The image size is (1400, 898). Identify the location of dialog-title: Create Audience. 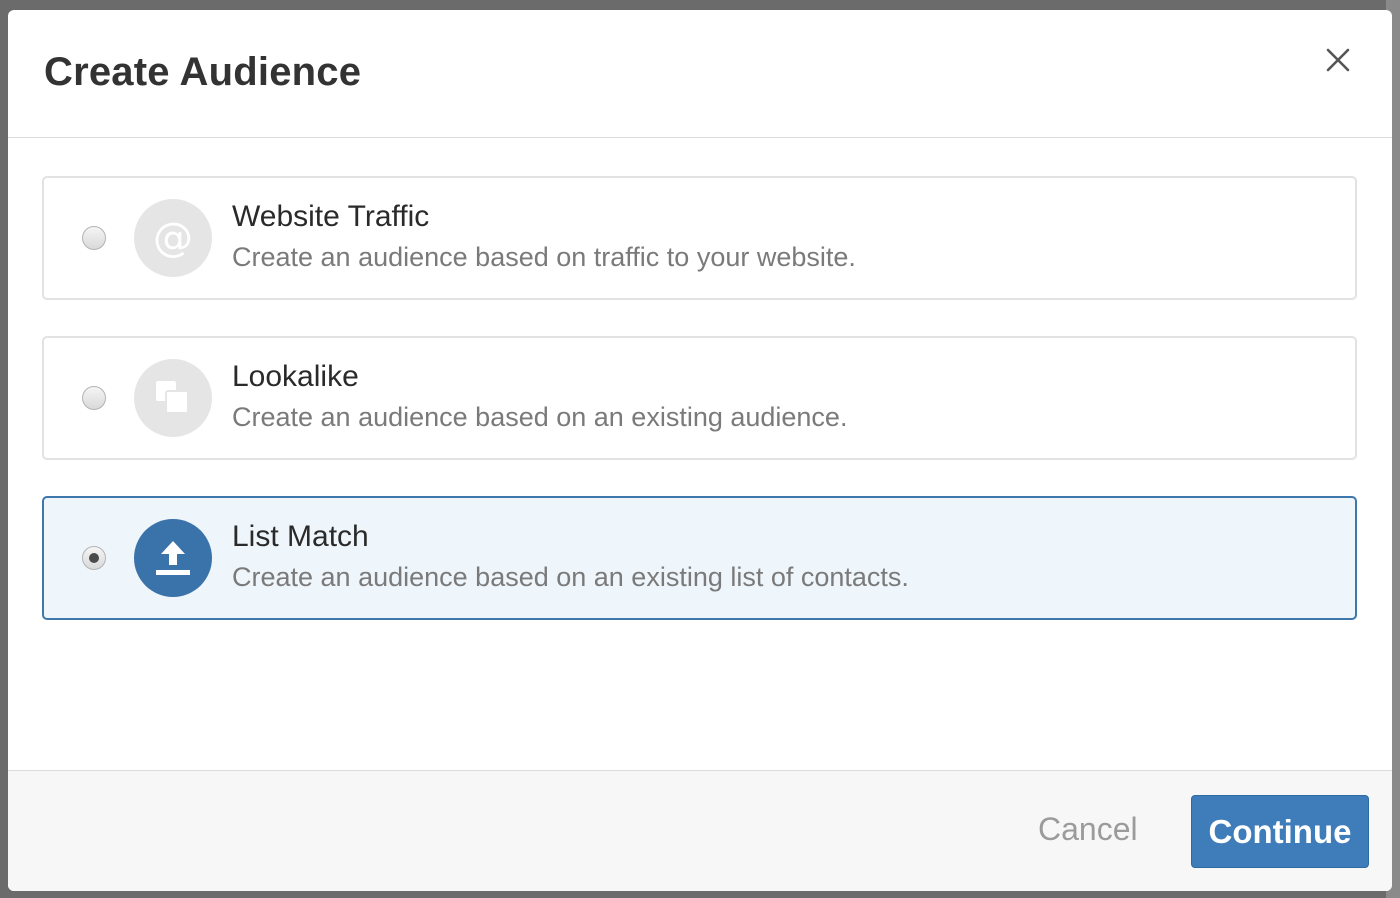
(203, 72).